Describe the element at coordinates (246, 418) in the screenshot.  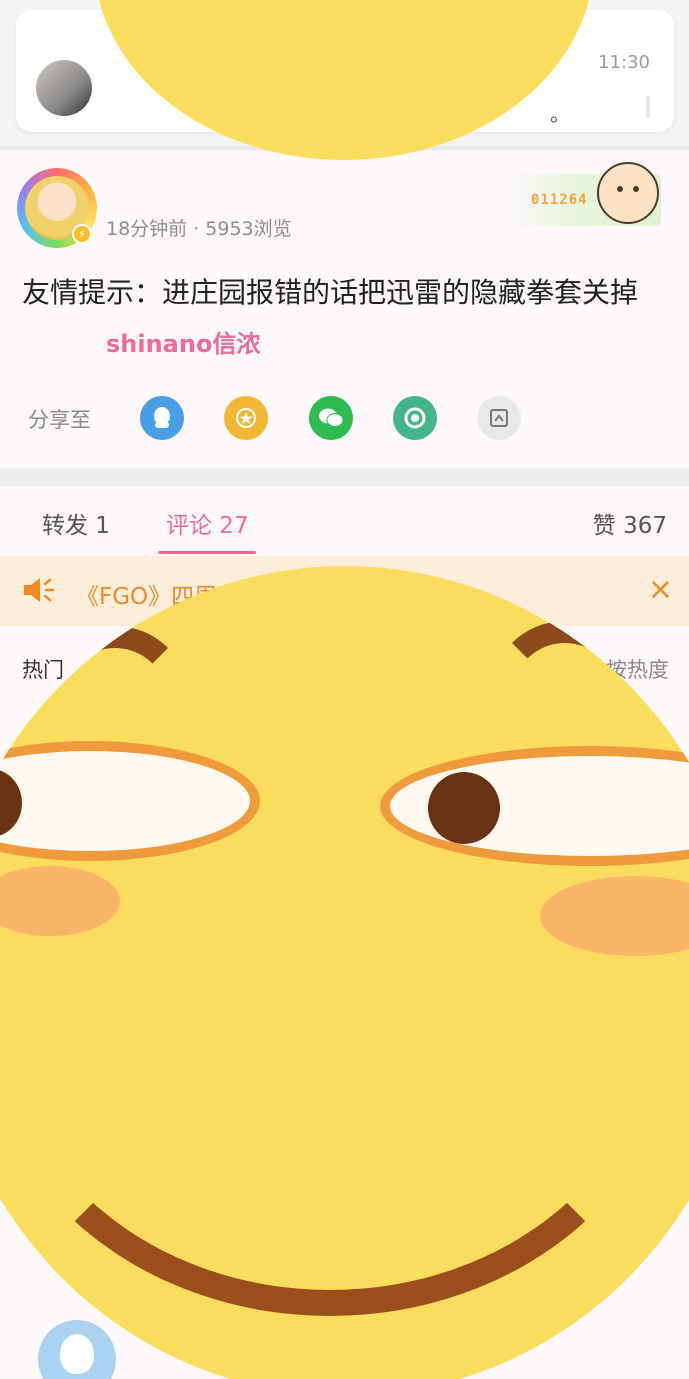
I see `qzone-share-icon` at that location.